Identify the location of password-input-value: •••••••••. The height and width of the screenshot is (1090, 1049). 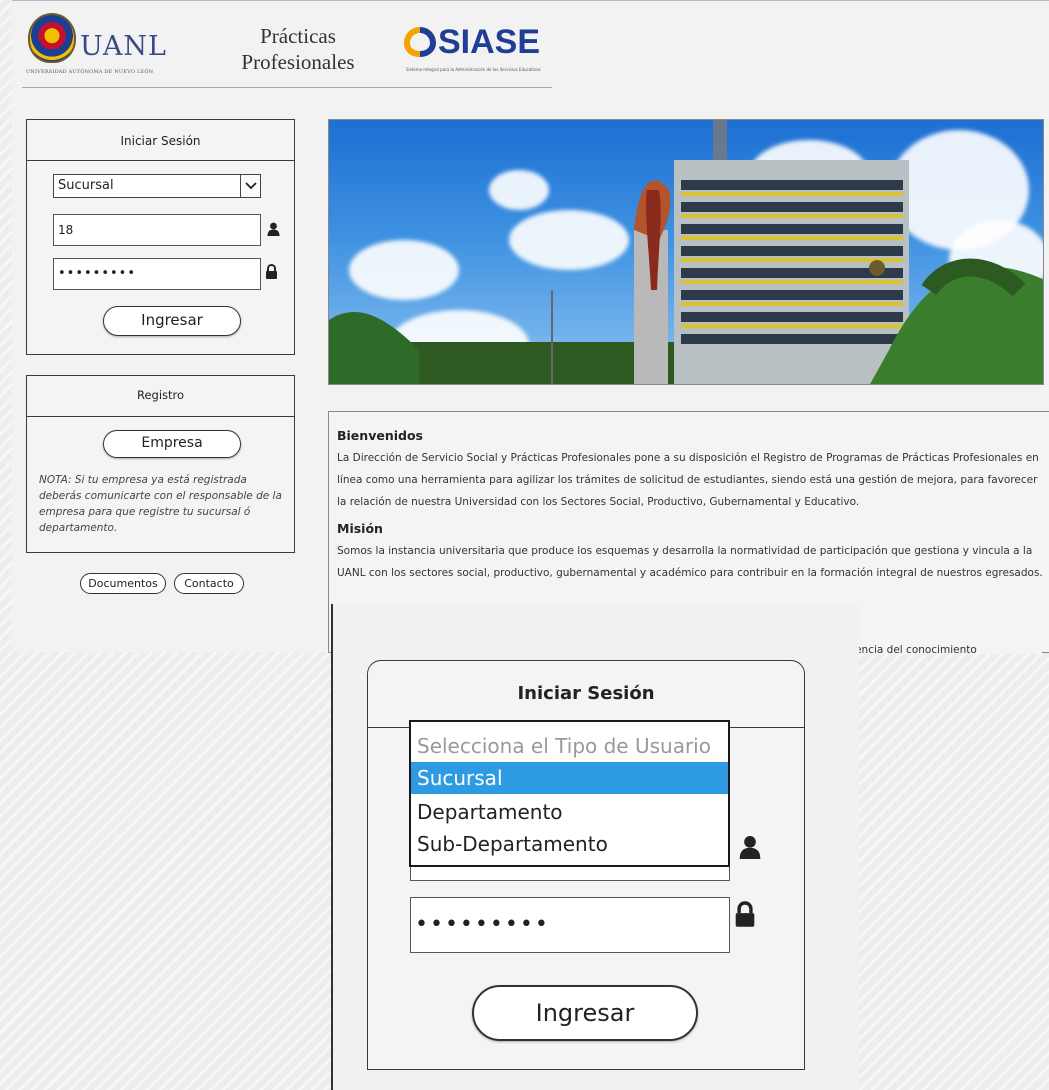
(97, 273).